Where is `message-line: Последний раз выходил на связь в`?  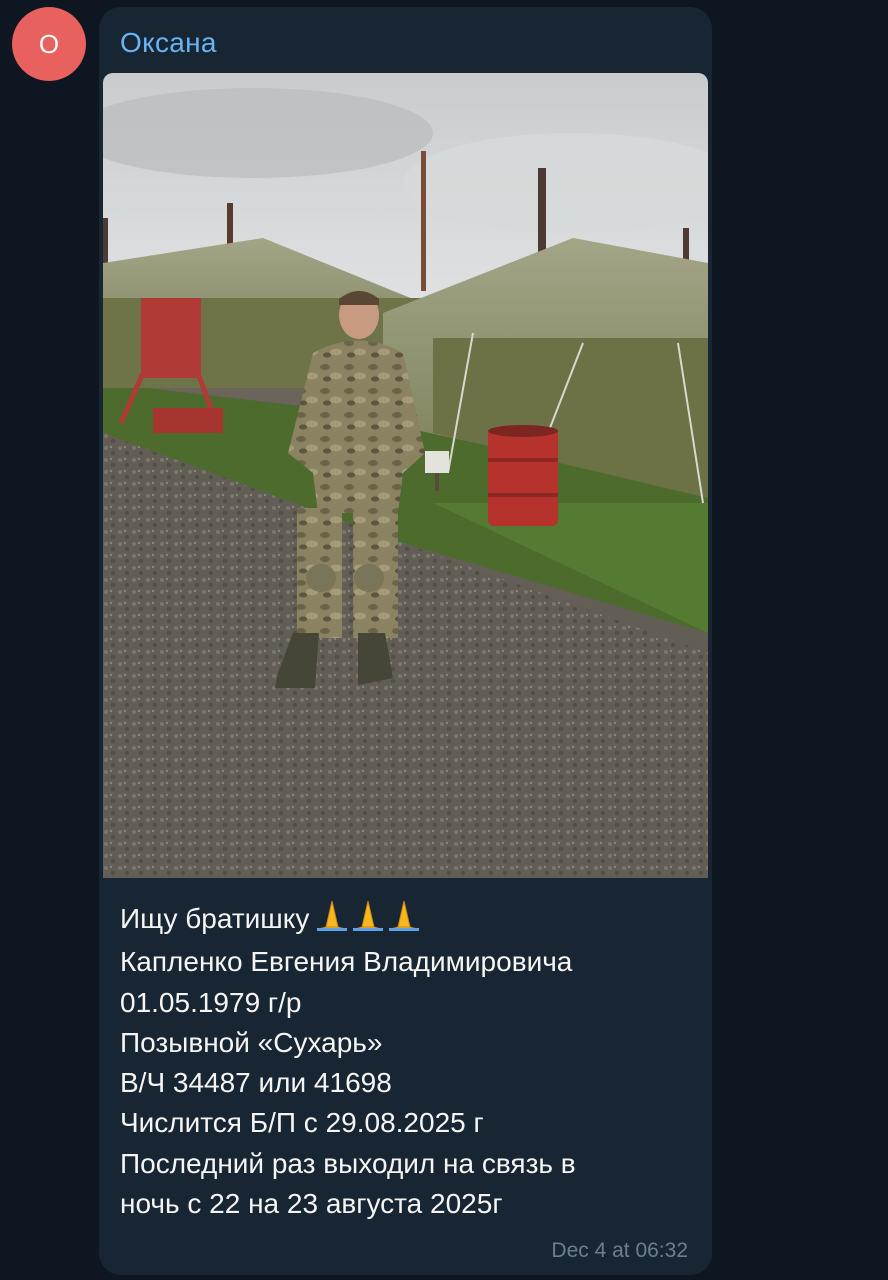
message-line: Последний раз выходил на связь в is located at coordinates (348, 1163).